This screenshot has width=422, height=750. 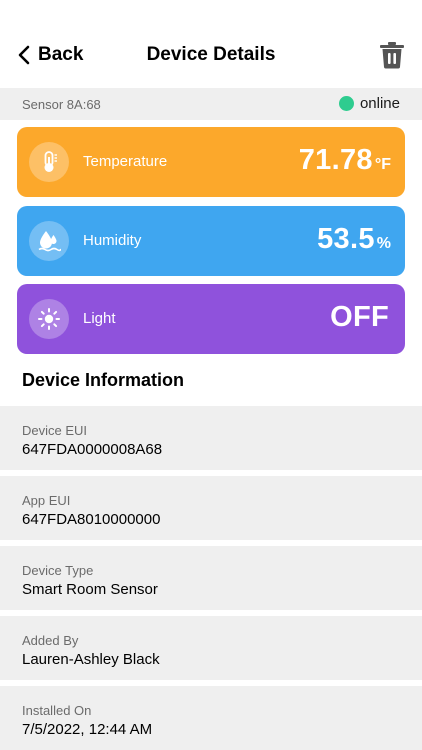 I want to click on temperature-number: 71.78, so click(x=335, y=160).